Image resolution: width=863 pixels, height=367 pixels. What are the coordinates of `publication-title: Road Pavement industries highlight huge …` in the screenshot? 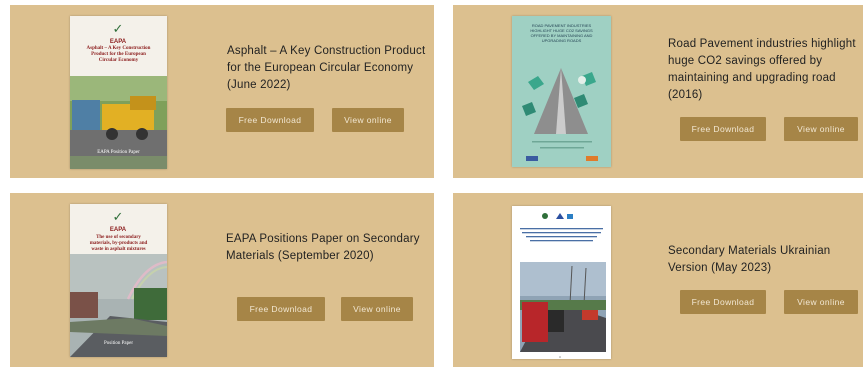 It's located at (762, 69).